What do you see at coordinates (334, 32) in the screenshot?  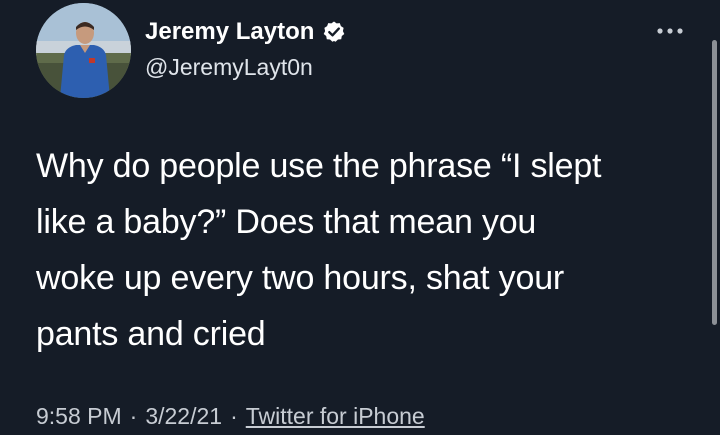 I see `verified-badge-icon` at bounding box center [334, 32].